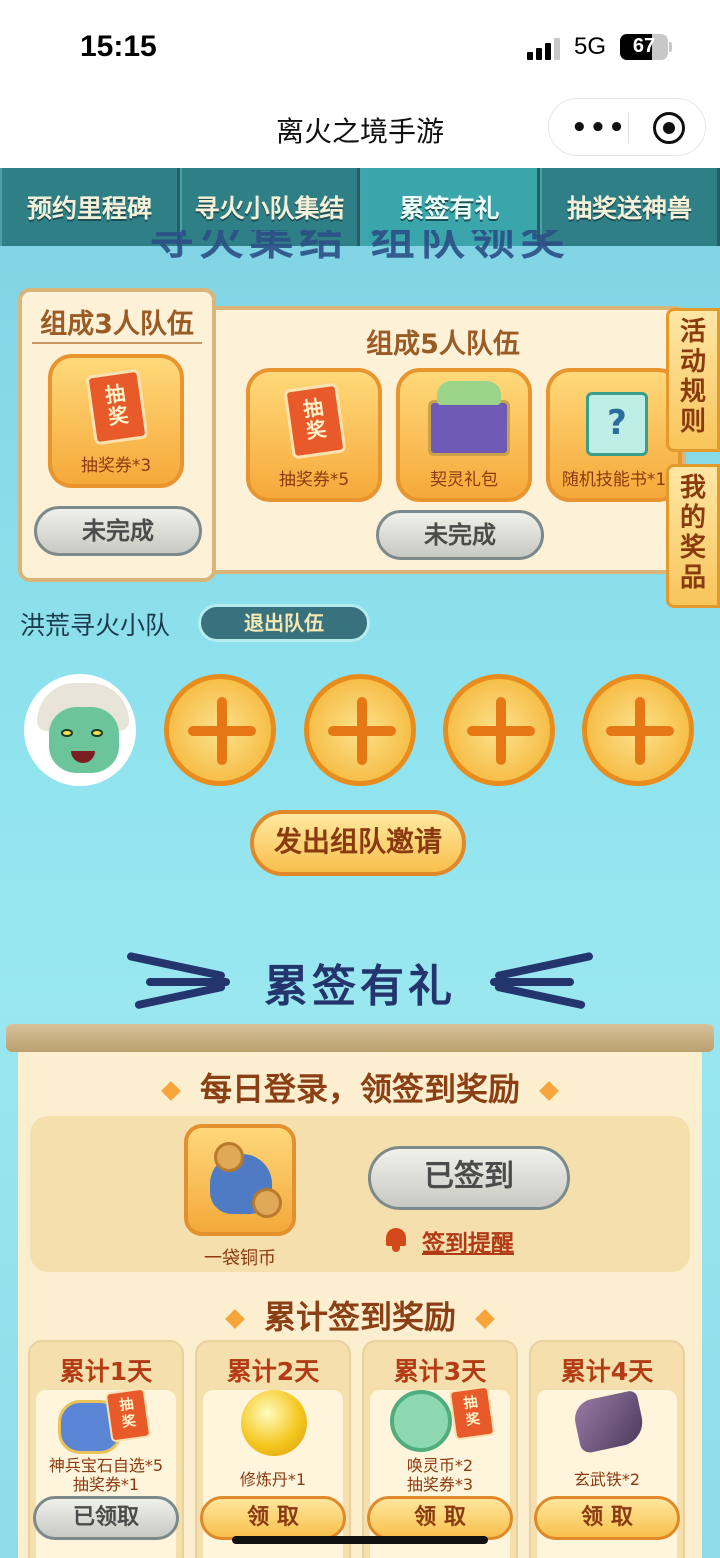  Describe the element at coordinates (670, 47) in the screenshot. I see `battery-tip` at that location.